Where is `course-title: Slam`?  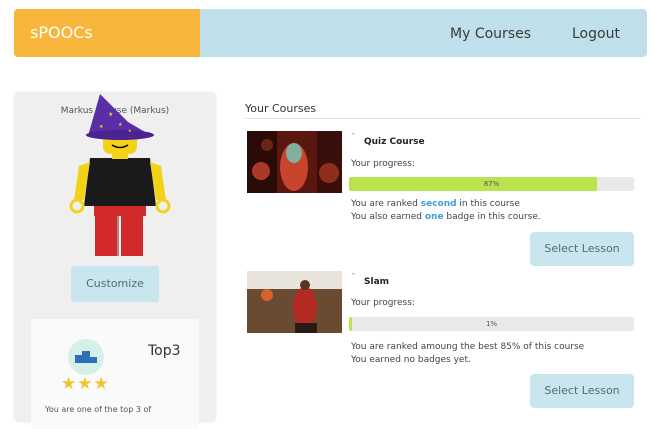
course-title: Slam is located at coordinates (377, 282).